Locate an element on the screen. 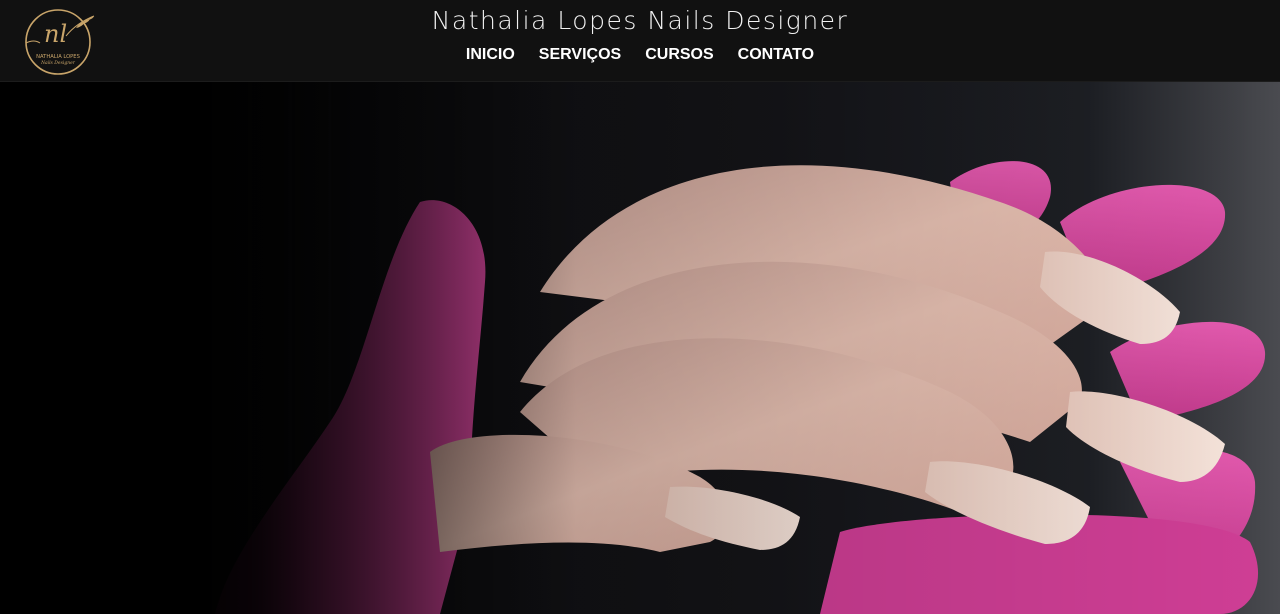 This screenshot has height=614, width=1280. site-title: Nathalia Lopes Nails Designer is located at coordinates (640, 20).